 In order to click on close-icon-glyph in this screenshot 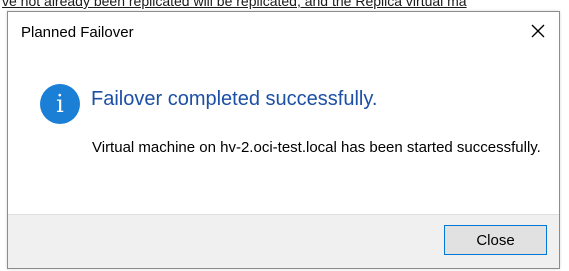, I will do `click(538, 31)`.